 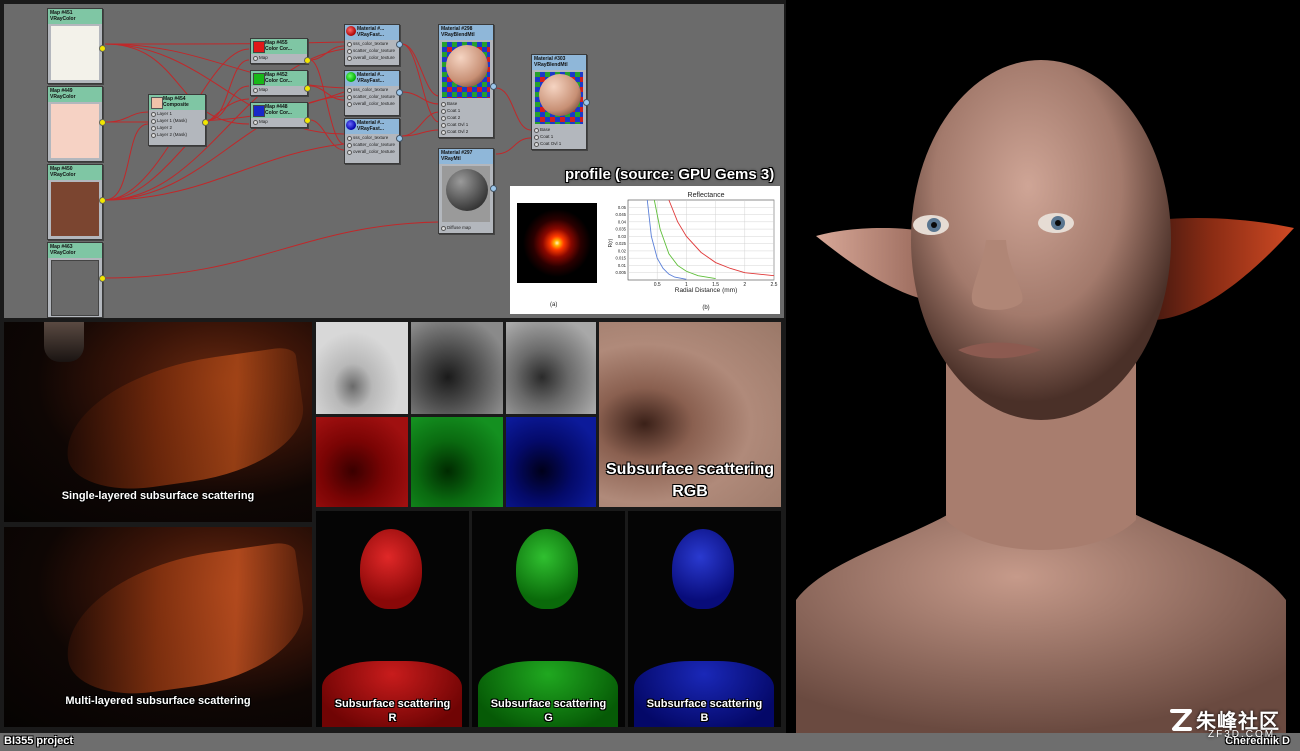 I want to click on head-render-blue: Subsurface scattering B, so click(x=704, y=619).